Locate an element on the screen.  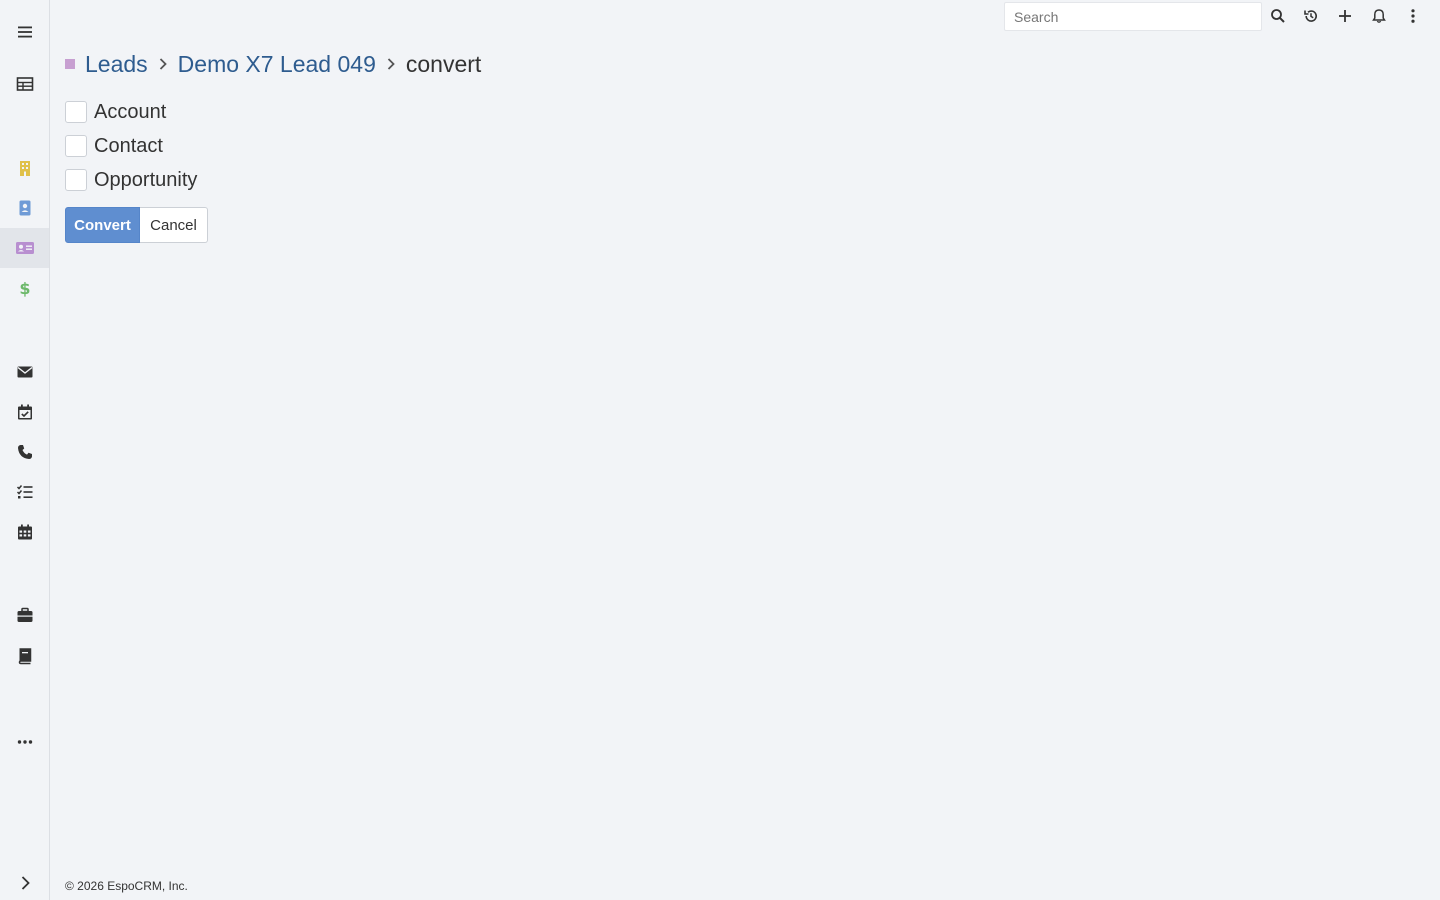
book-icon is located at coordinates (24, 656).